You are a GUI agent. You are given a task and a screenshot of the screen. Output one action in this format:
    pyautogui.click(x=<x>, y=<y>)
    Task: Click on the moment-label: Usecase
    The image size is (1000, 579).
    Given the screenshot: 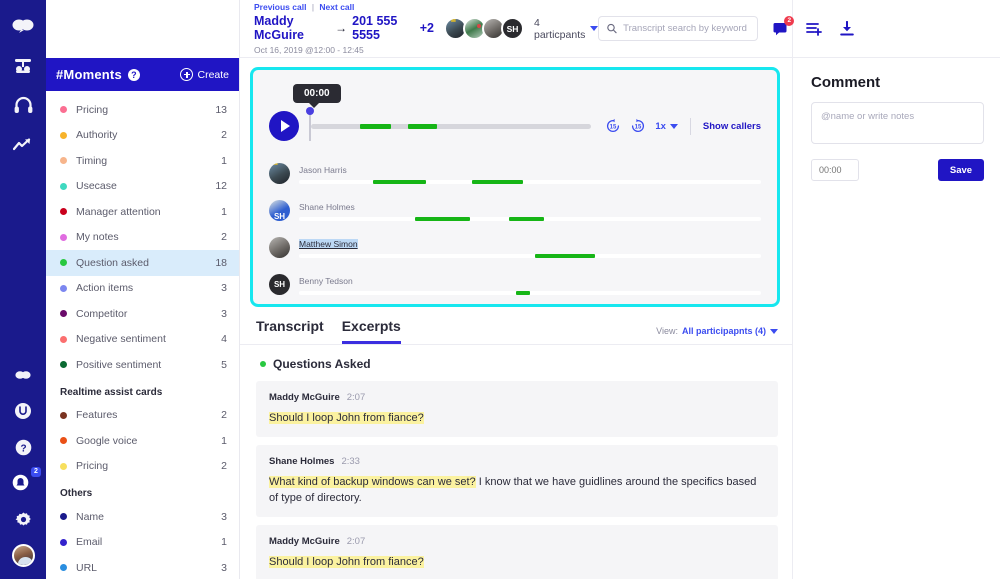 What is the action you would take?
    pyautogui.click(x=96, y=186)
    